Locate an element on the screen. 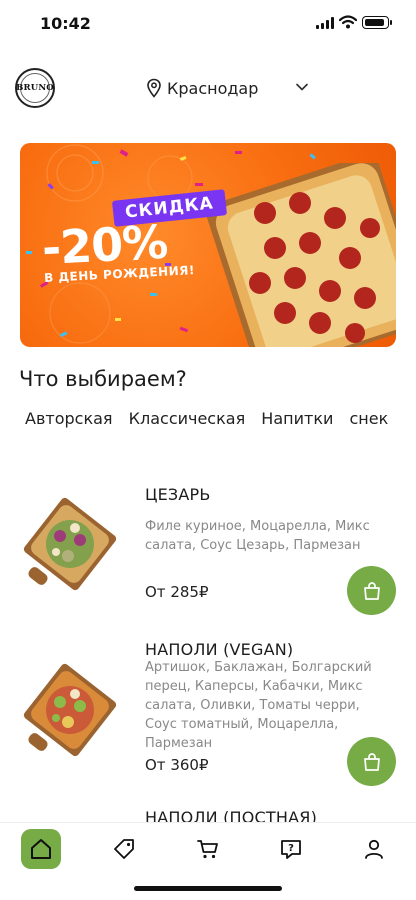  tab-napitki: Напитки is located at coordinates (297, 418).